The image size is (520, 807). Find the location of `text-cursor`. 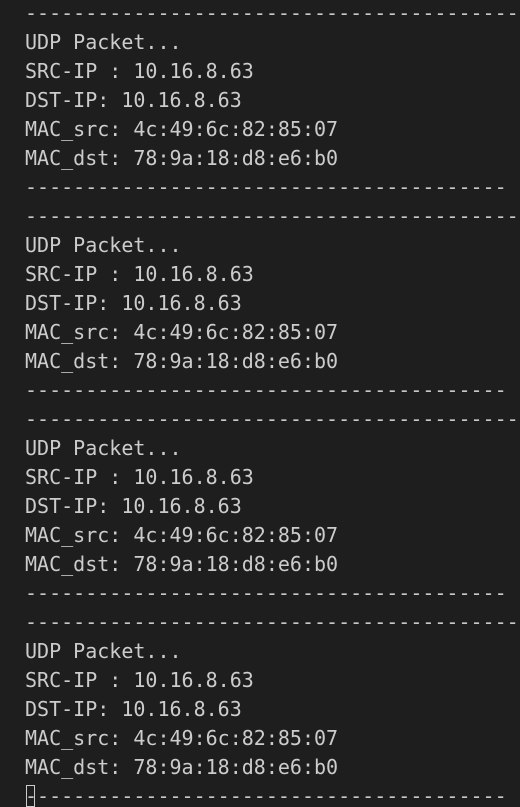

text-cursor is located at coordinates (30, 796).